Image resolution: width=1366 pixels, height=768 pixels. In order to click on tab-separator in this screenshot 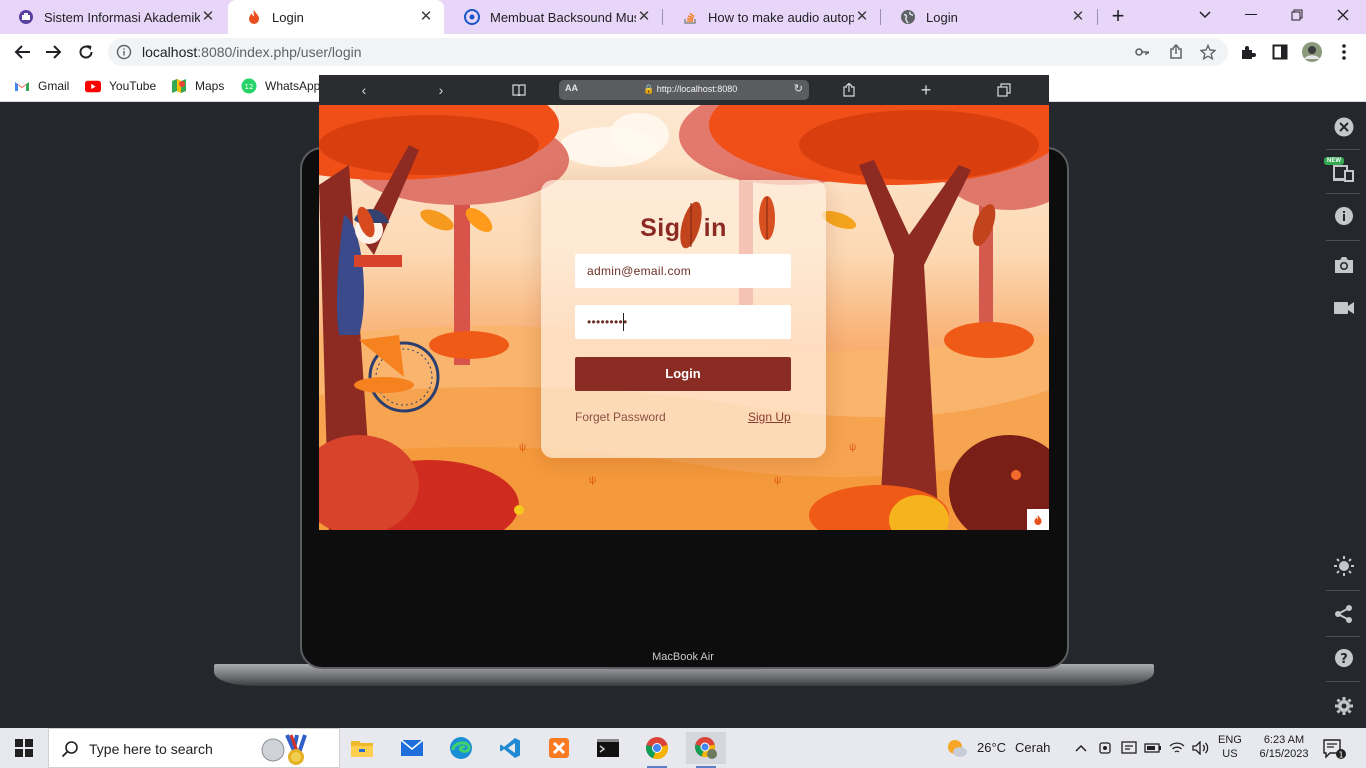, I will do `click(880, 17)`.